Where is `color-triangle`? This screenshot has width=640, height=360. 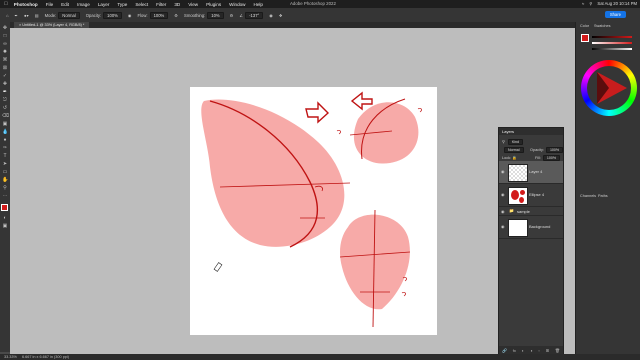
color-triangle is located at coordinates (609, 88).